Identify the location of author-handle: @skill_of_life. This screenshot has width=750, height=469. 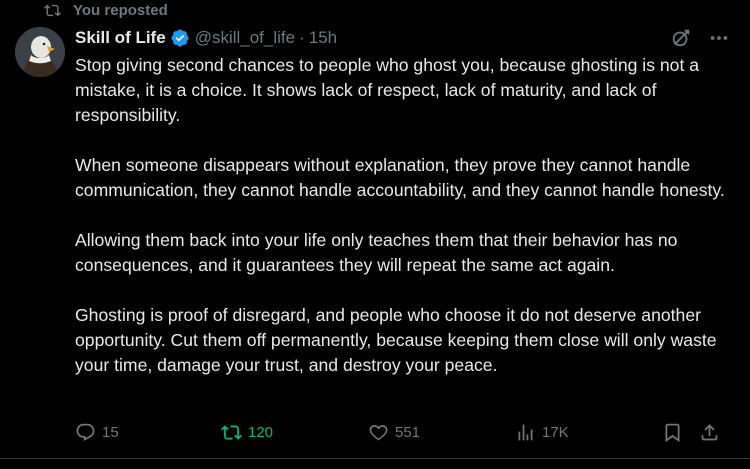
(245, 38).